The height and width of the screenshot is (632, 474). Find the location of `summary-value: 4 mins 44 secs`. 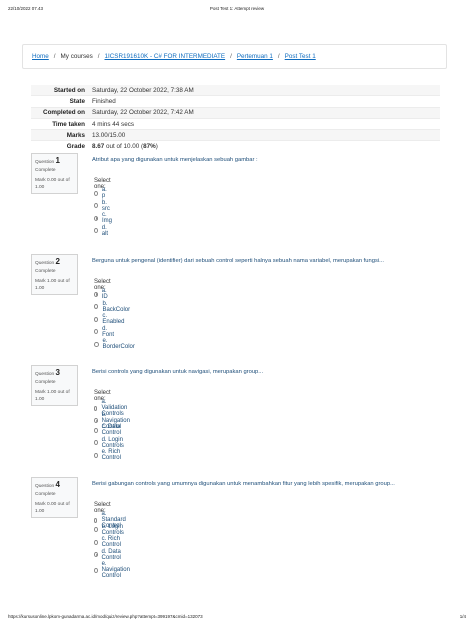

summary-value: 4 mins 44 secs is located at coordinates (113, 124).